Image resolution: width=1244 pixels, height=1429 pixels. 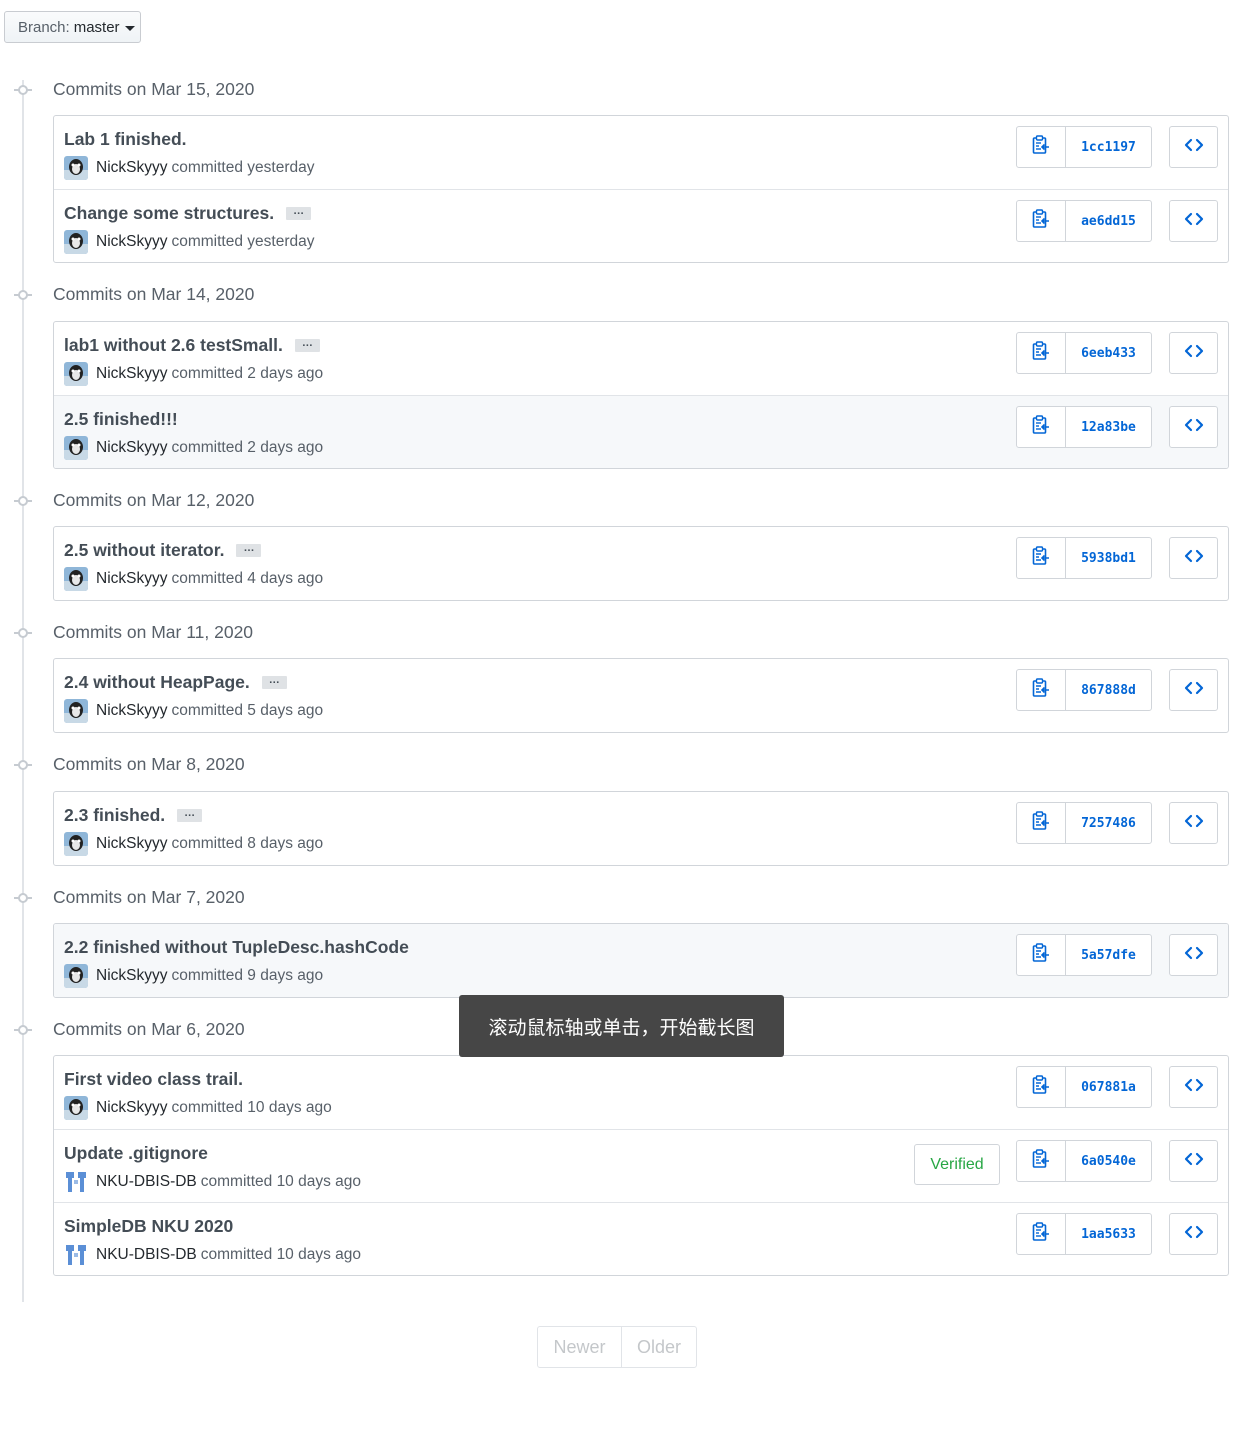 I want to click on commit-group-title: Commits on Mar 7, 2020, so click(x=149, y=897).